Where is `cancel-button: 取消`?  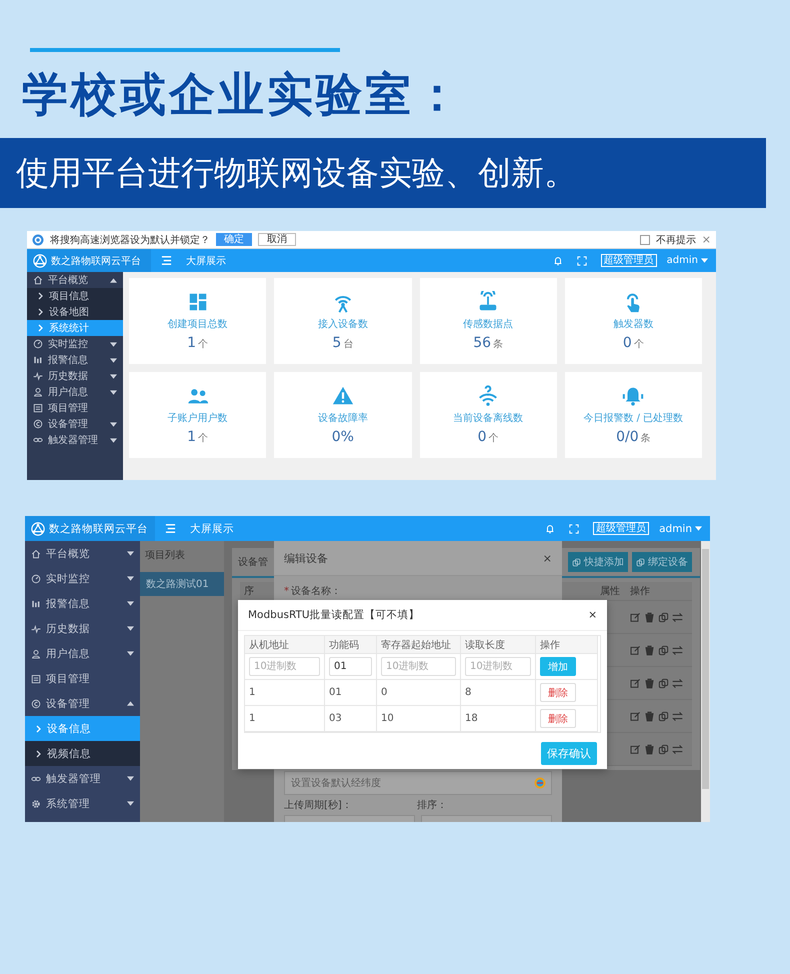
cancel-button: 取消 is located at coordinates (277, 239).